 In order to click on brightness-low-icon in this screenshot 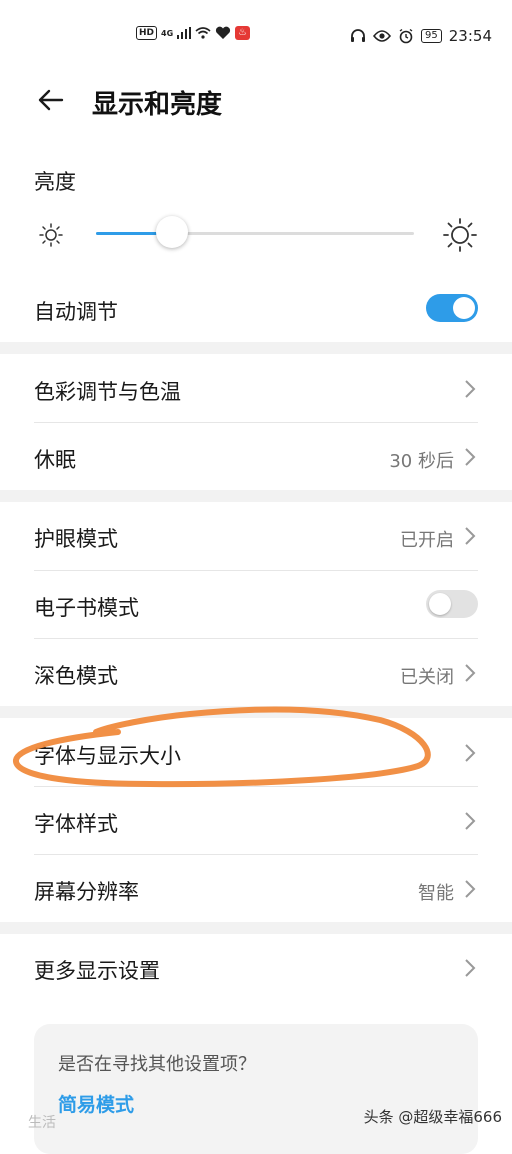, I will do `click(51, 235)`.